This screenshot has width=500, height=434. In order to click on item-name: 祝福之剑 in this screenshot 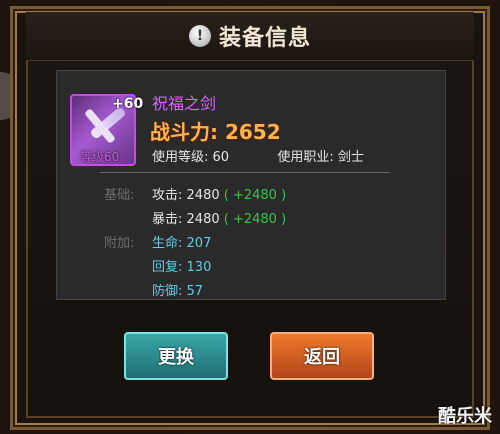, I will do `click(184, 103)`.